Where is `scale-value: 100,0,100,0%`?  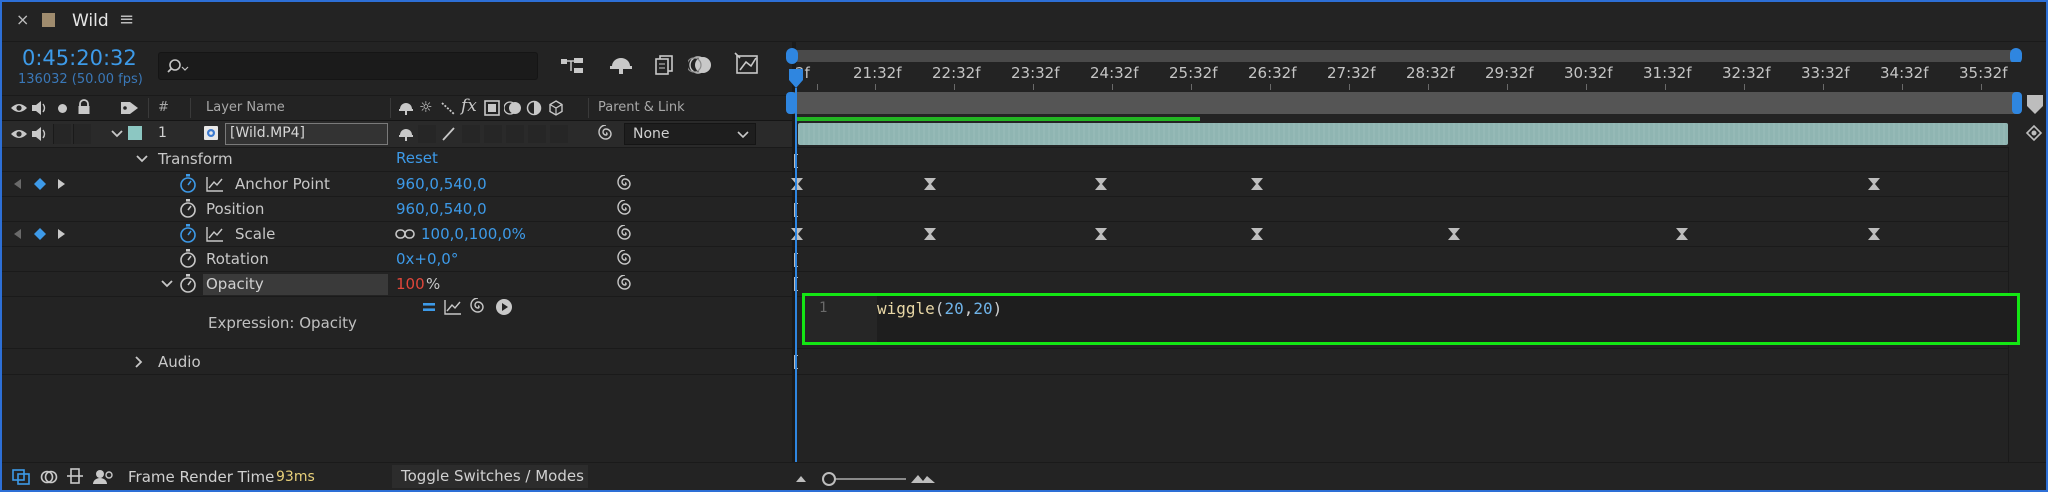 scale-value: 100,0,100,0% is located at coordinates (473, 234).